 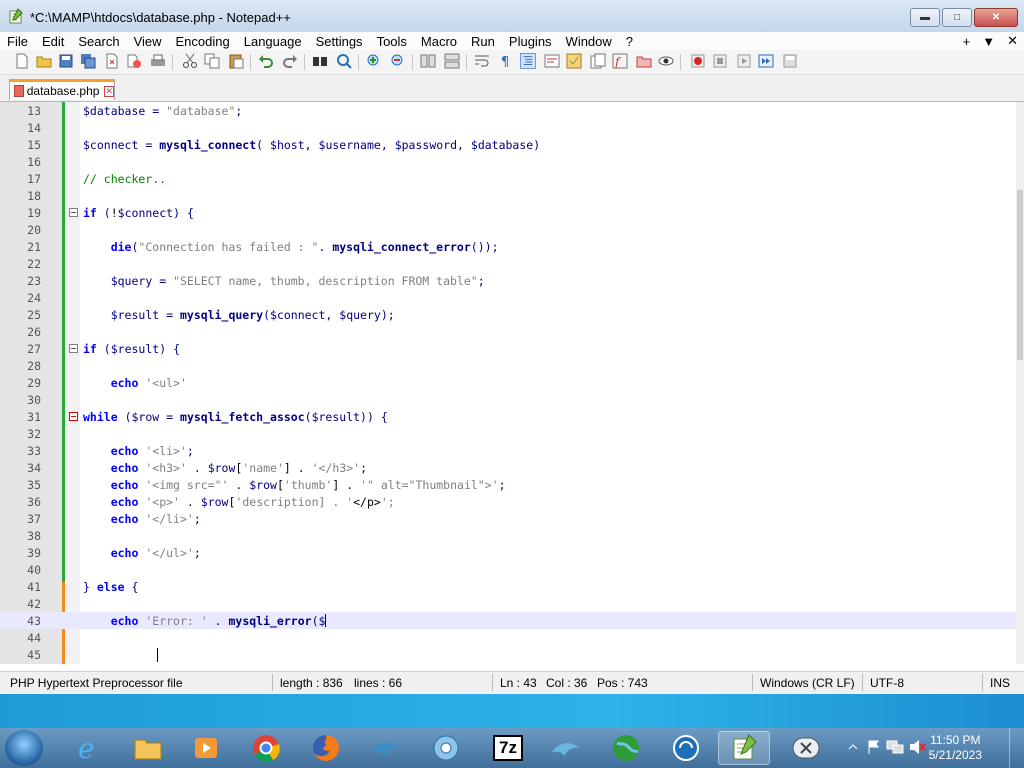 What do you see at coordinates (428, 61) in the screenshot?
I see `sync-vertical-icon` at bounding box center [428, 61].